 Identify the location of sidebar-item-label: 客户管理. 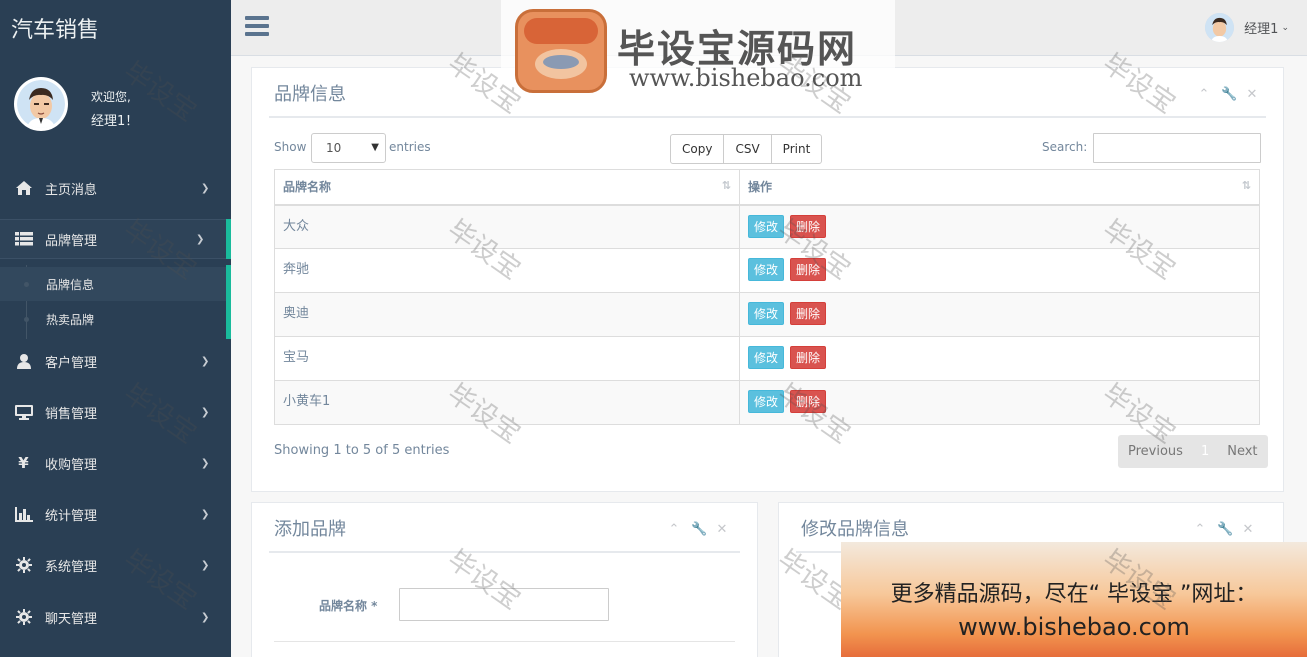
(71, 363).